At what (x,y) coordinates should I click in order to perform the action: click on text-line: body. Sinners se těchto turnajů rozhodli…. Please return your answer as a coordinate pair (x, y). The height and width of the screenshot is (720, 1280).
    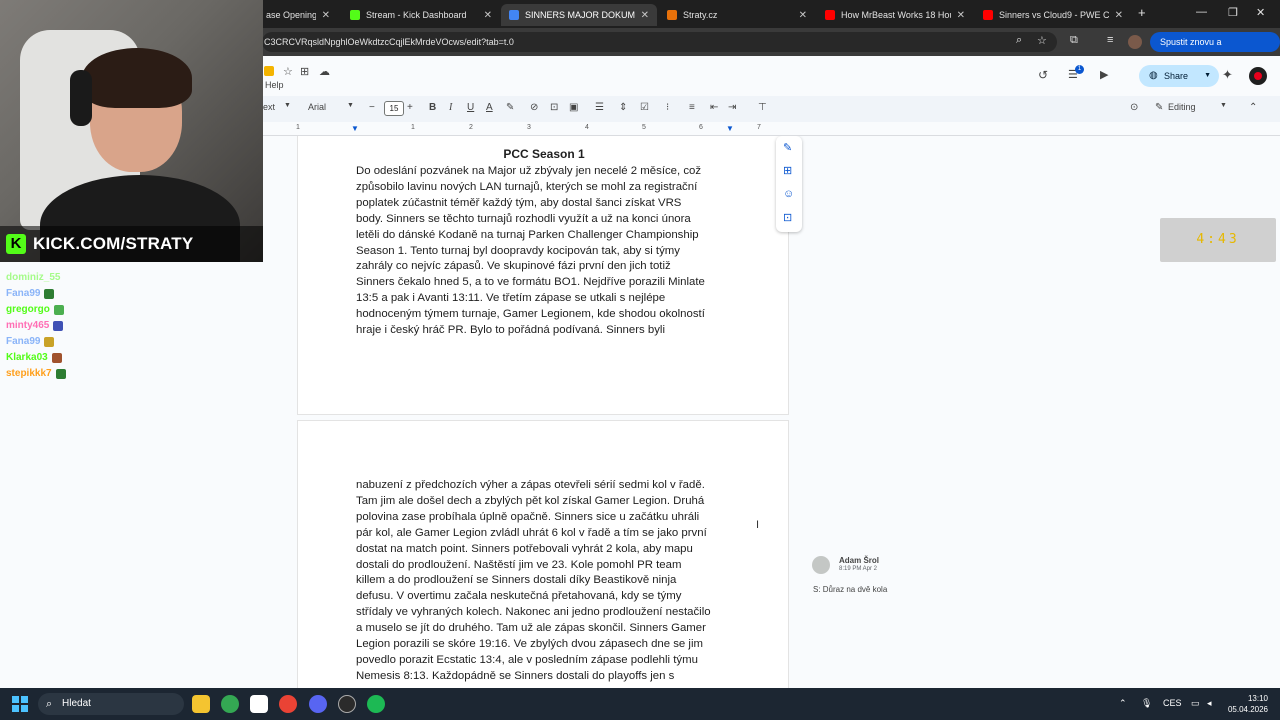
    Looking at the image, I should click on (523, 218).